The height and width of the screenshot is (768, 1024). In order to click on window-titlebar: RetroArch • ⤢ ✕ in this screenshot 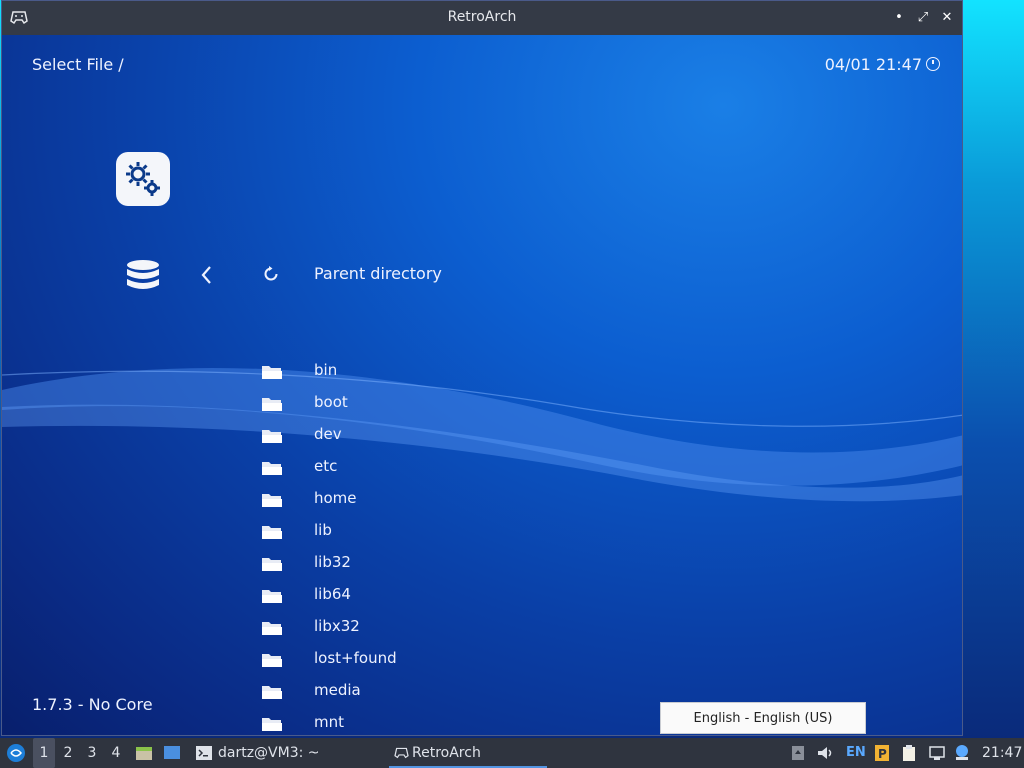, I will do `click(482, 18)`.